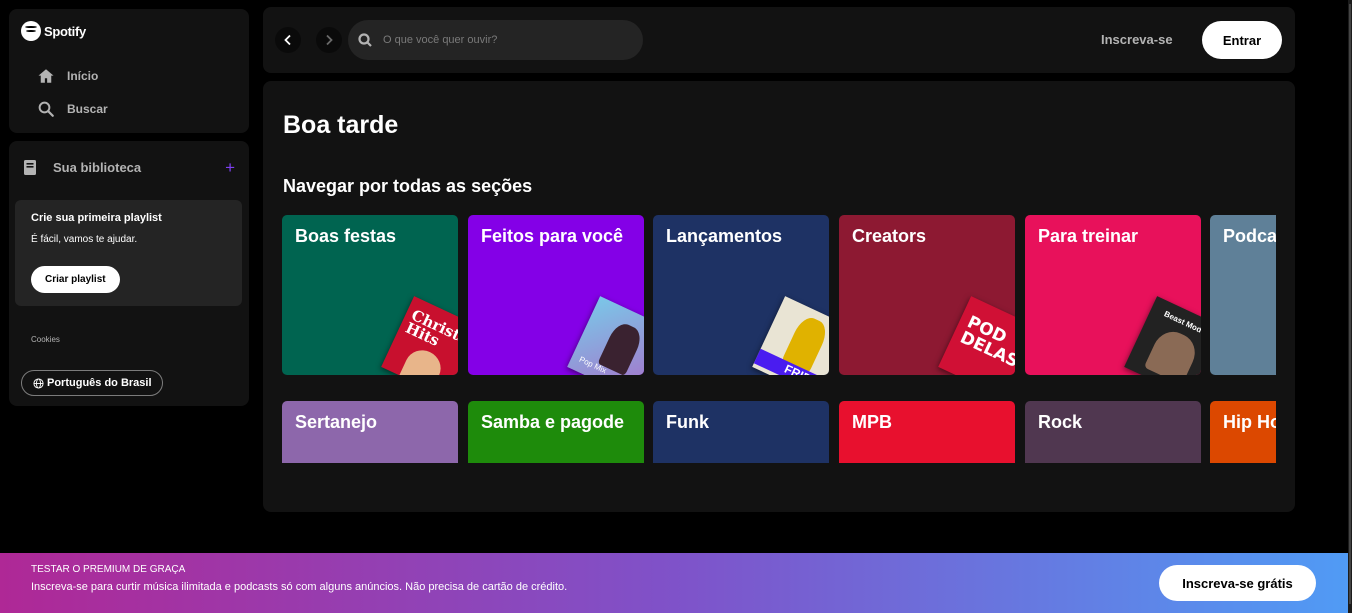 The height and width of the screenshot is (613, 1352). What do you see at coordinates (46, 76) in the screenshot?
I see `home-icon` at bounding box center [46, 76].